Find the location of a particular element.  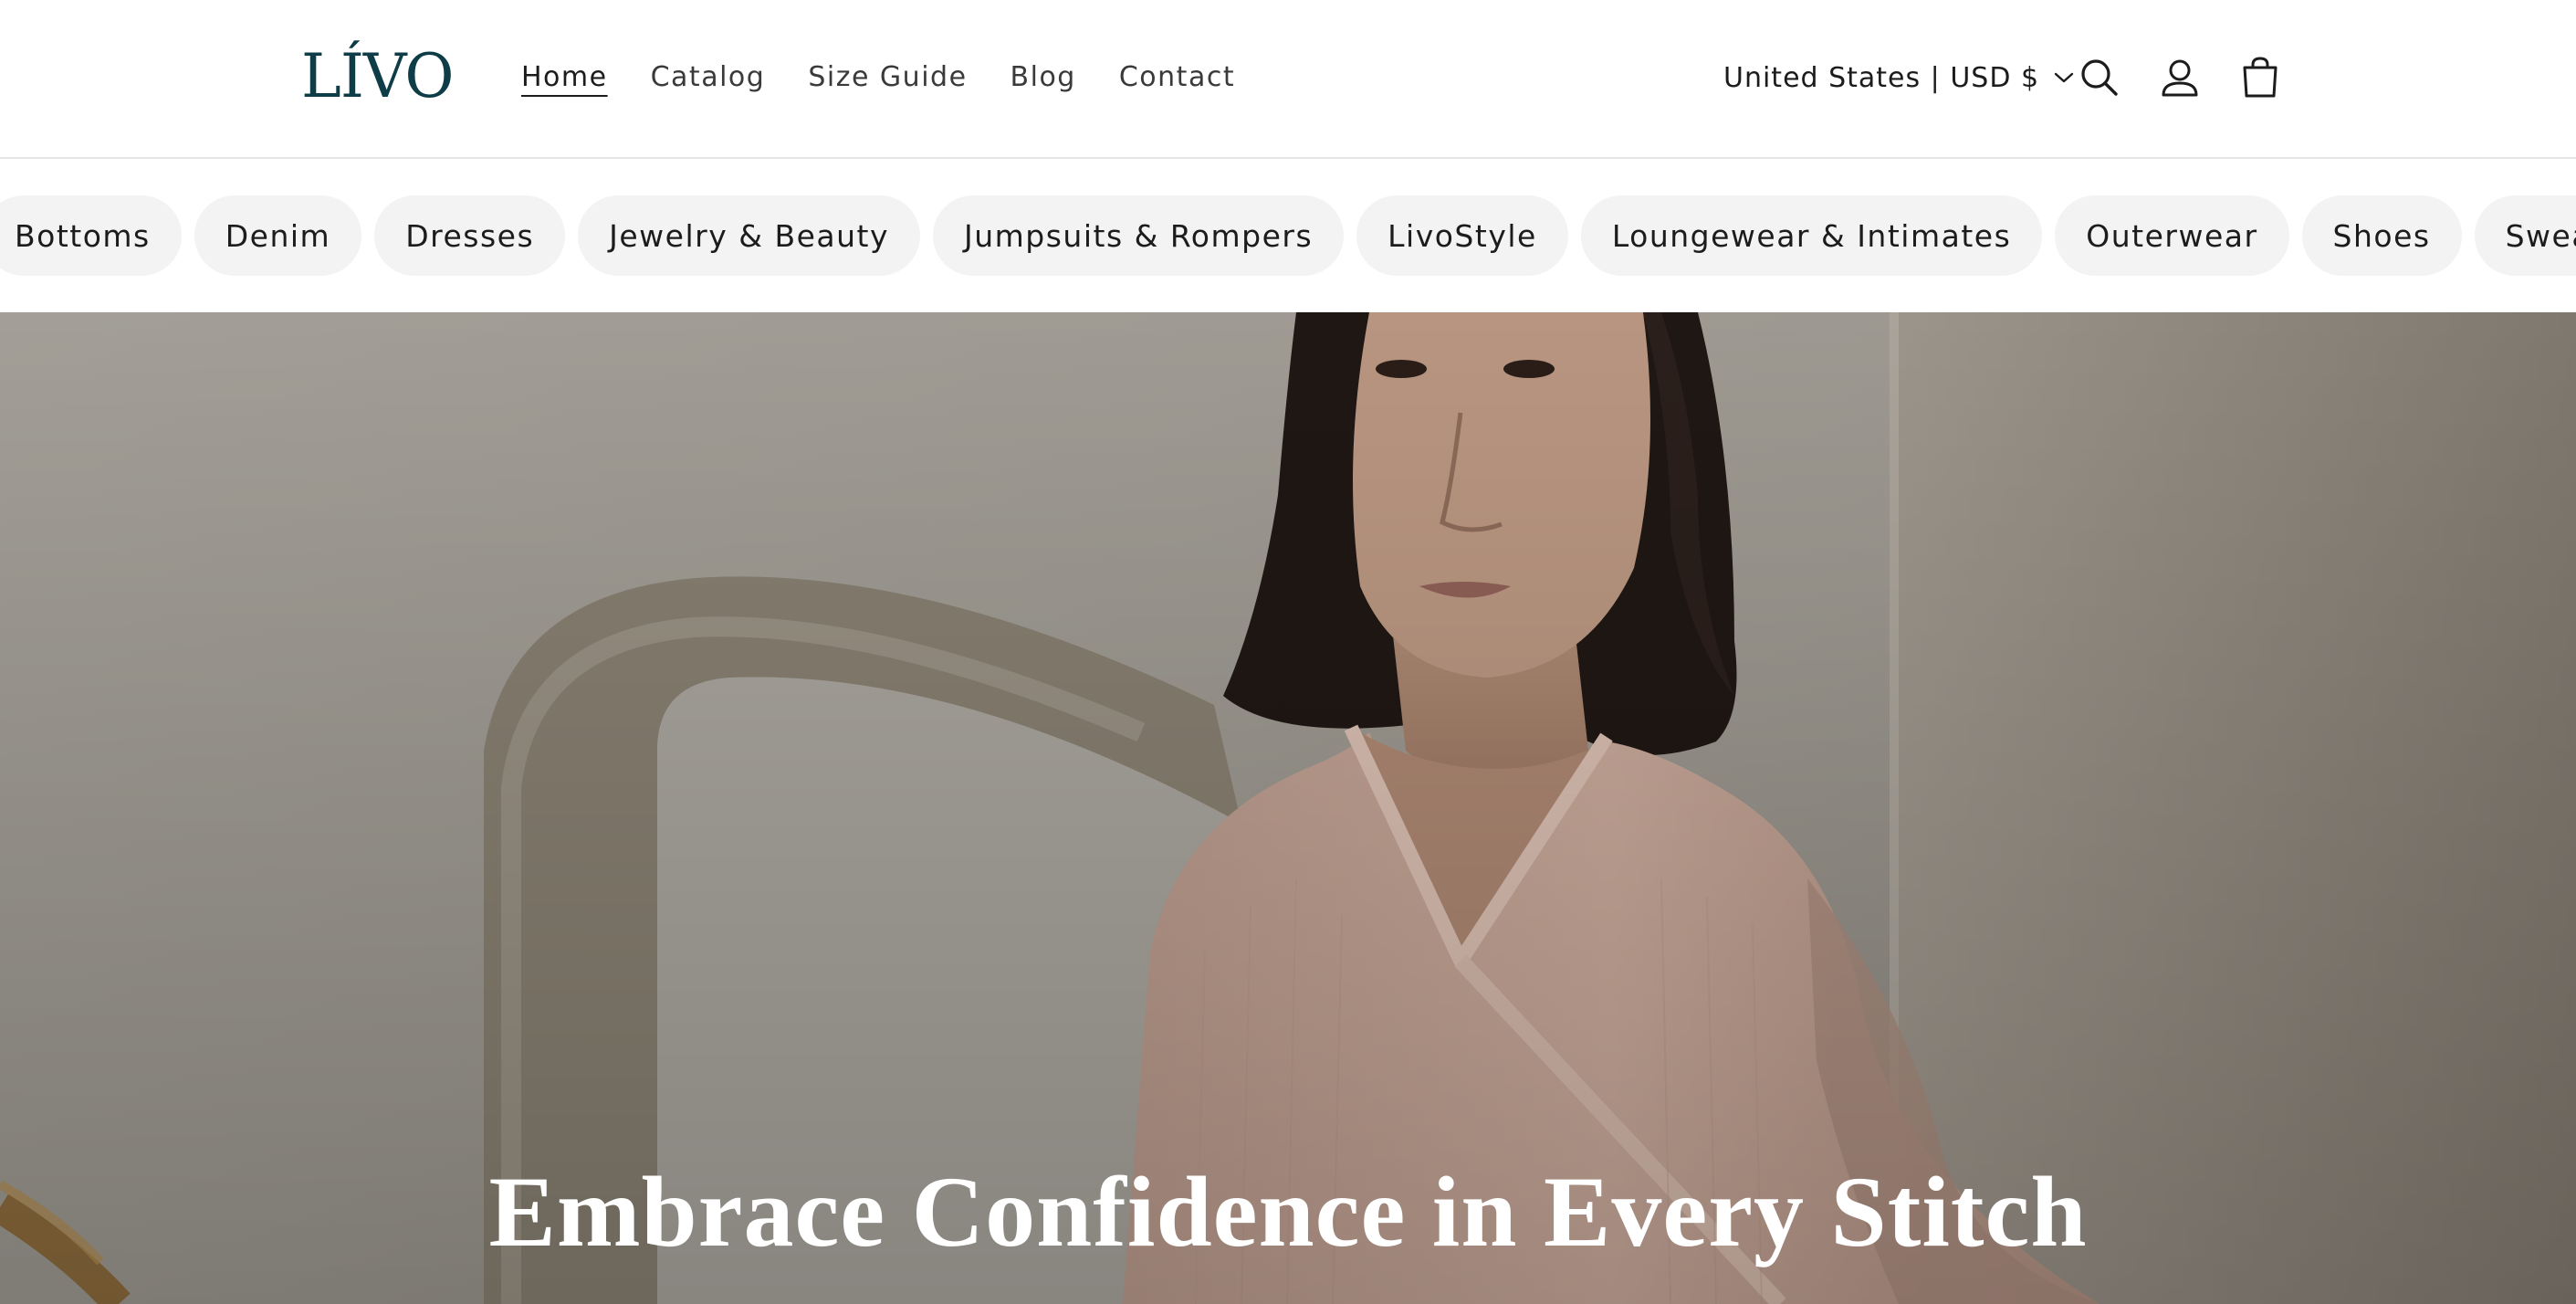

category-pill-livostyle: LivoStyle is located at coordinates (1462, 235).